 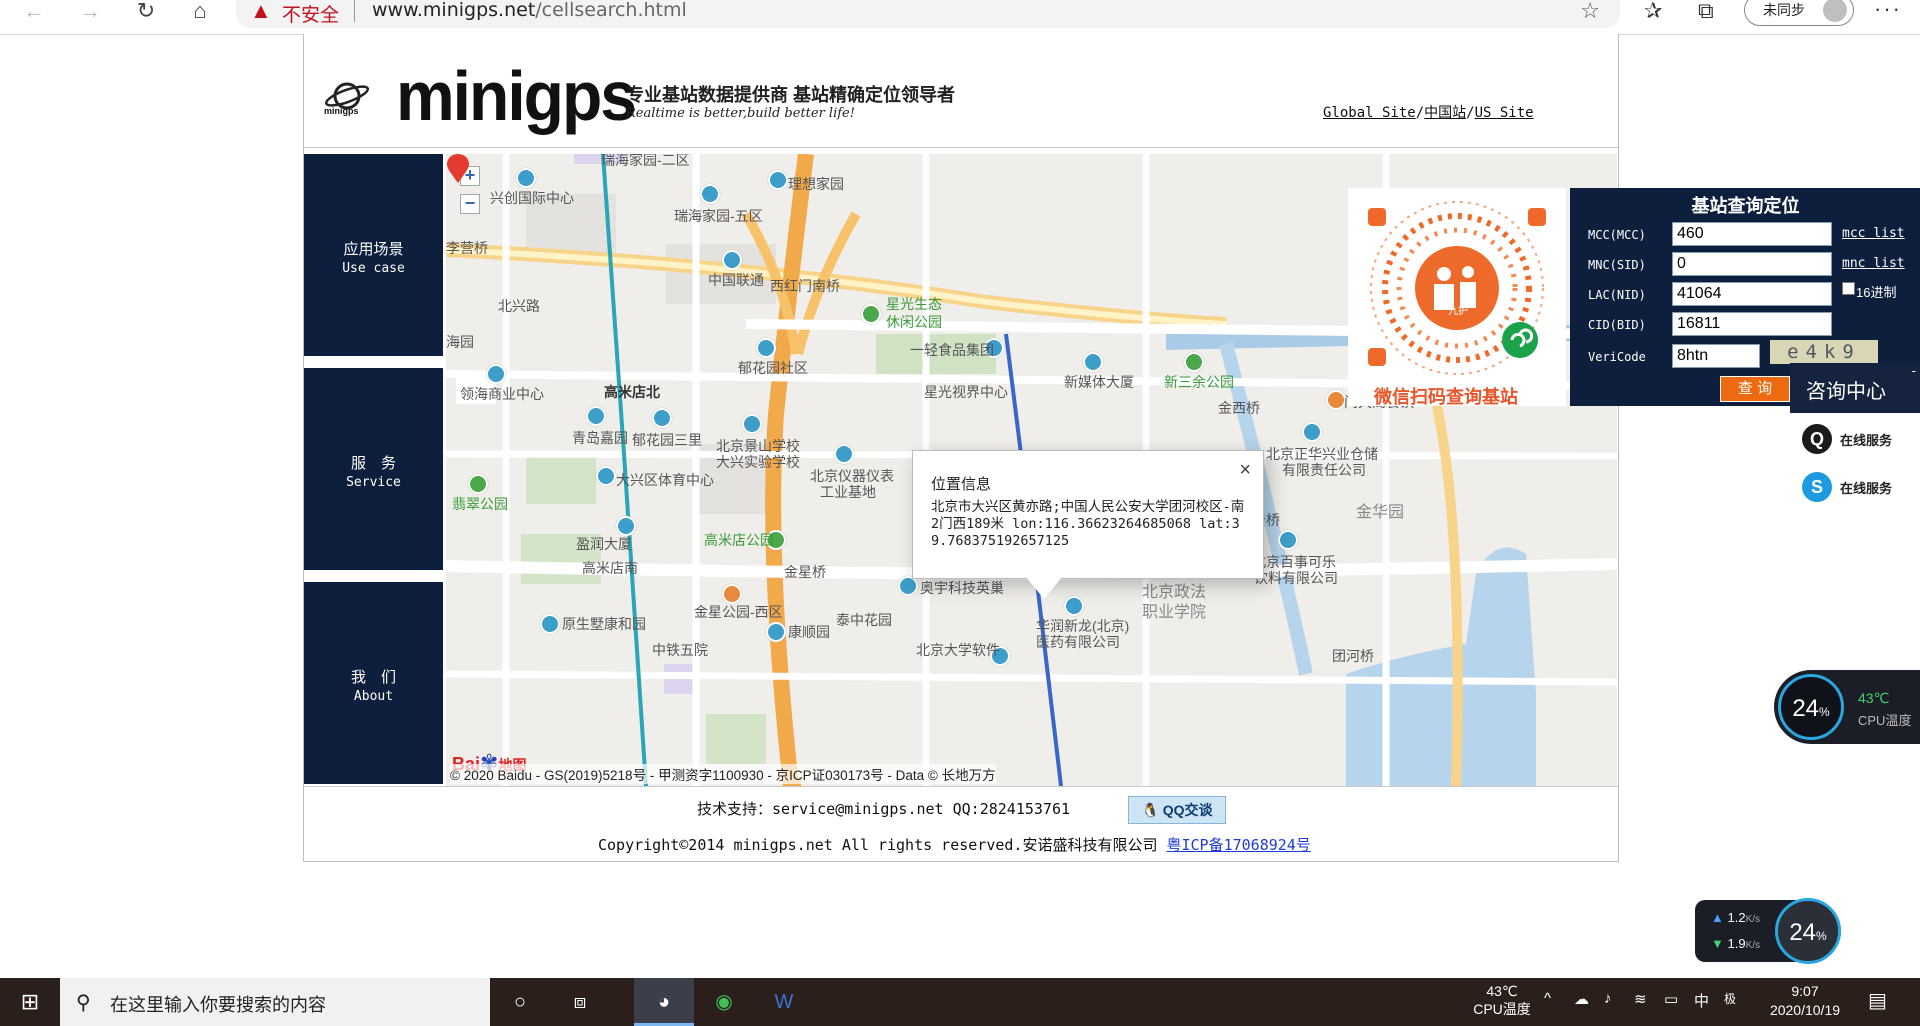 I want to click on mnc-list-link: mnc list, so click(x=1873, y=263).